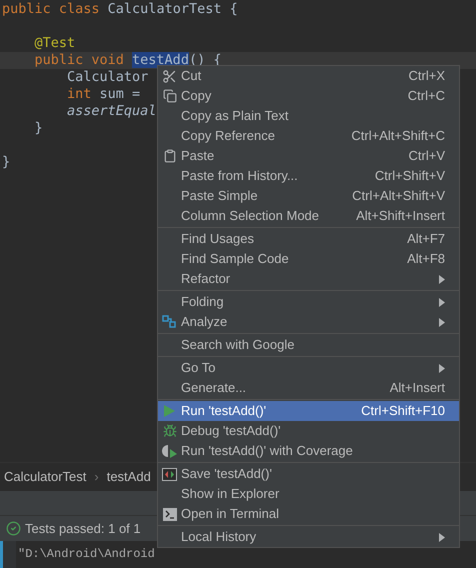 The image size is (476, 568). Describe the element at coordinates (308, 474) in the screenshot. I see `menu-item: Save 'testAdd()'` at that location.